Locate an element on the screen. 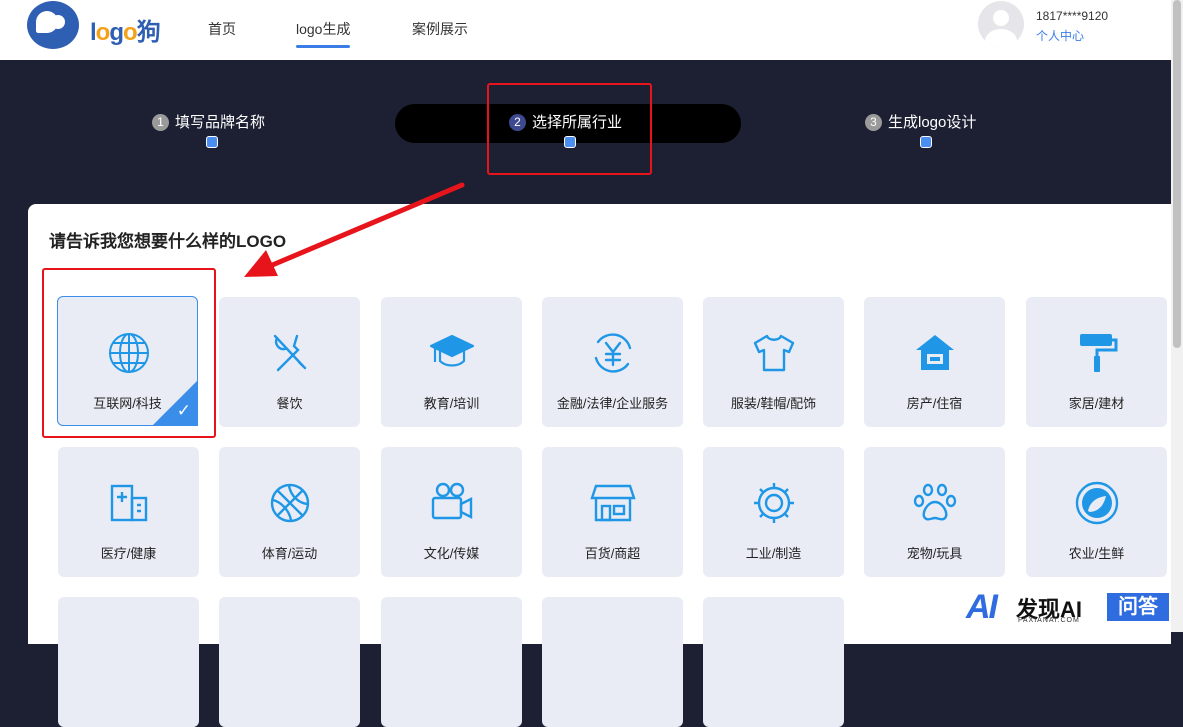 The height and width of the screenshot is (727, 1183). industry-card-home: 家居/建材 is located at coordinates (1096, 362).